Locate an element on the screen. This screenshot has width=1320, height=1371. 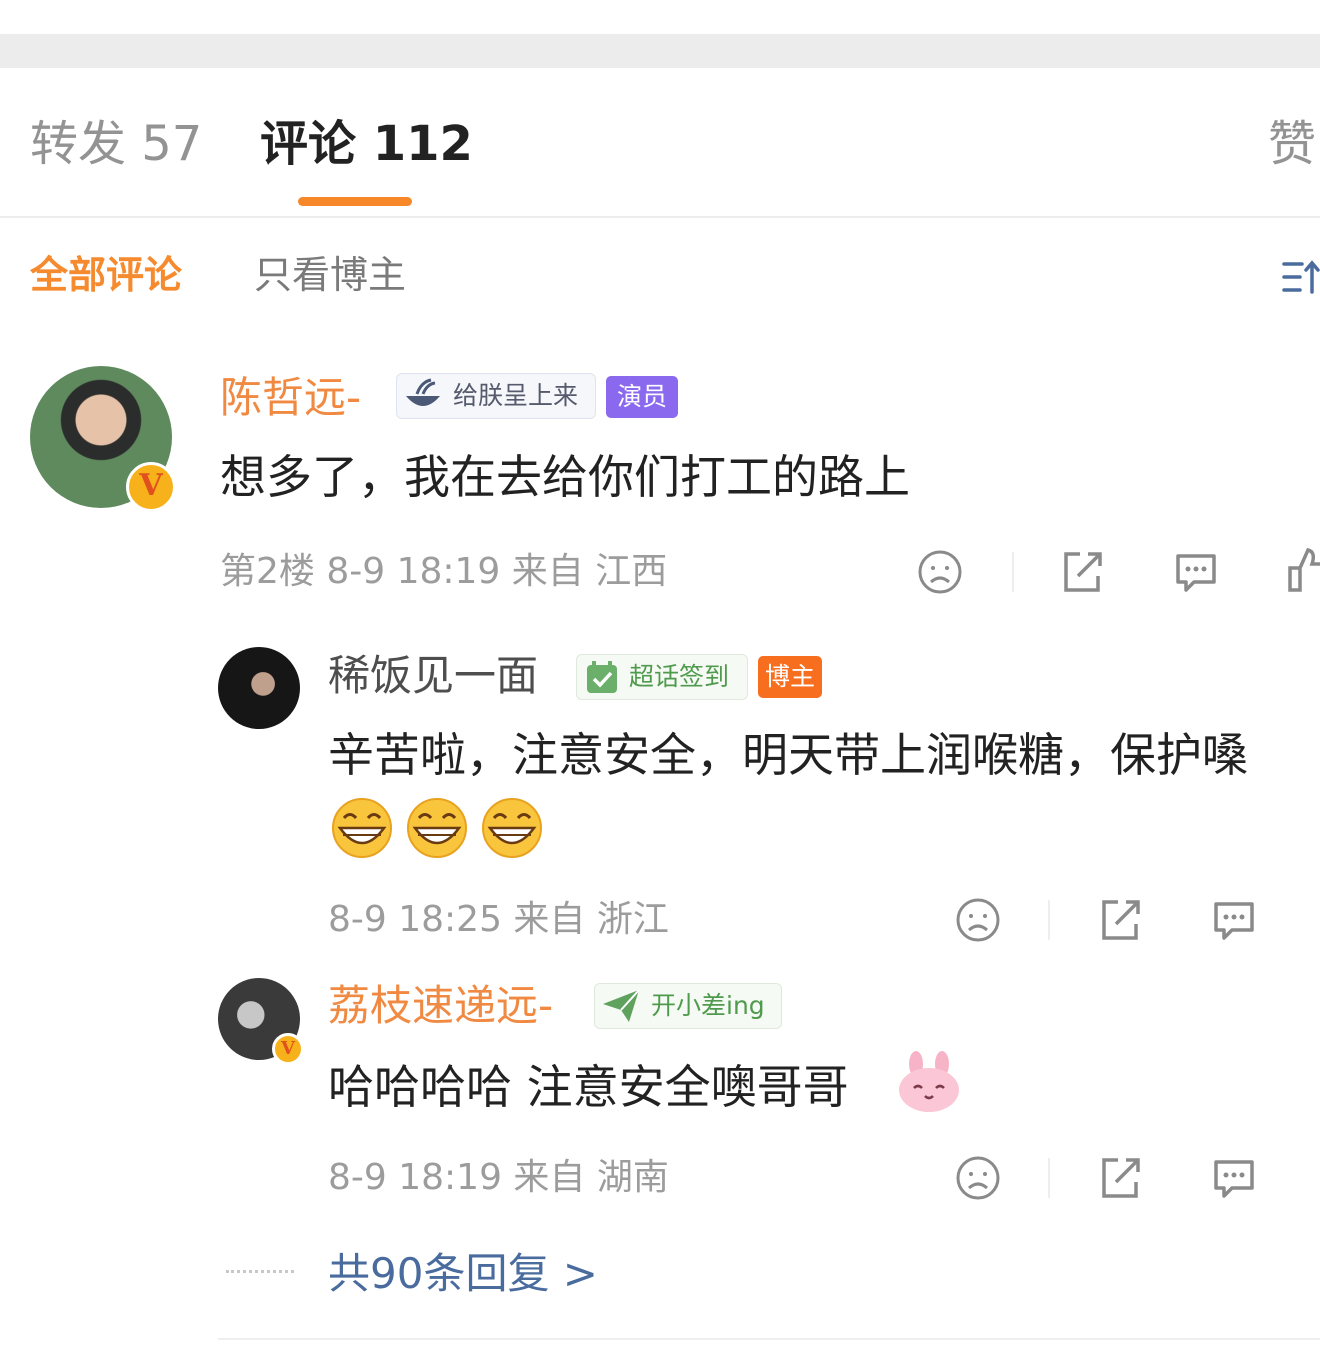
paper-plane-icon is located at coordinates (621, 1005).